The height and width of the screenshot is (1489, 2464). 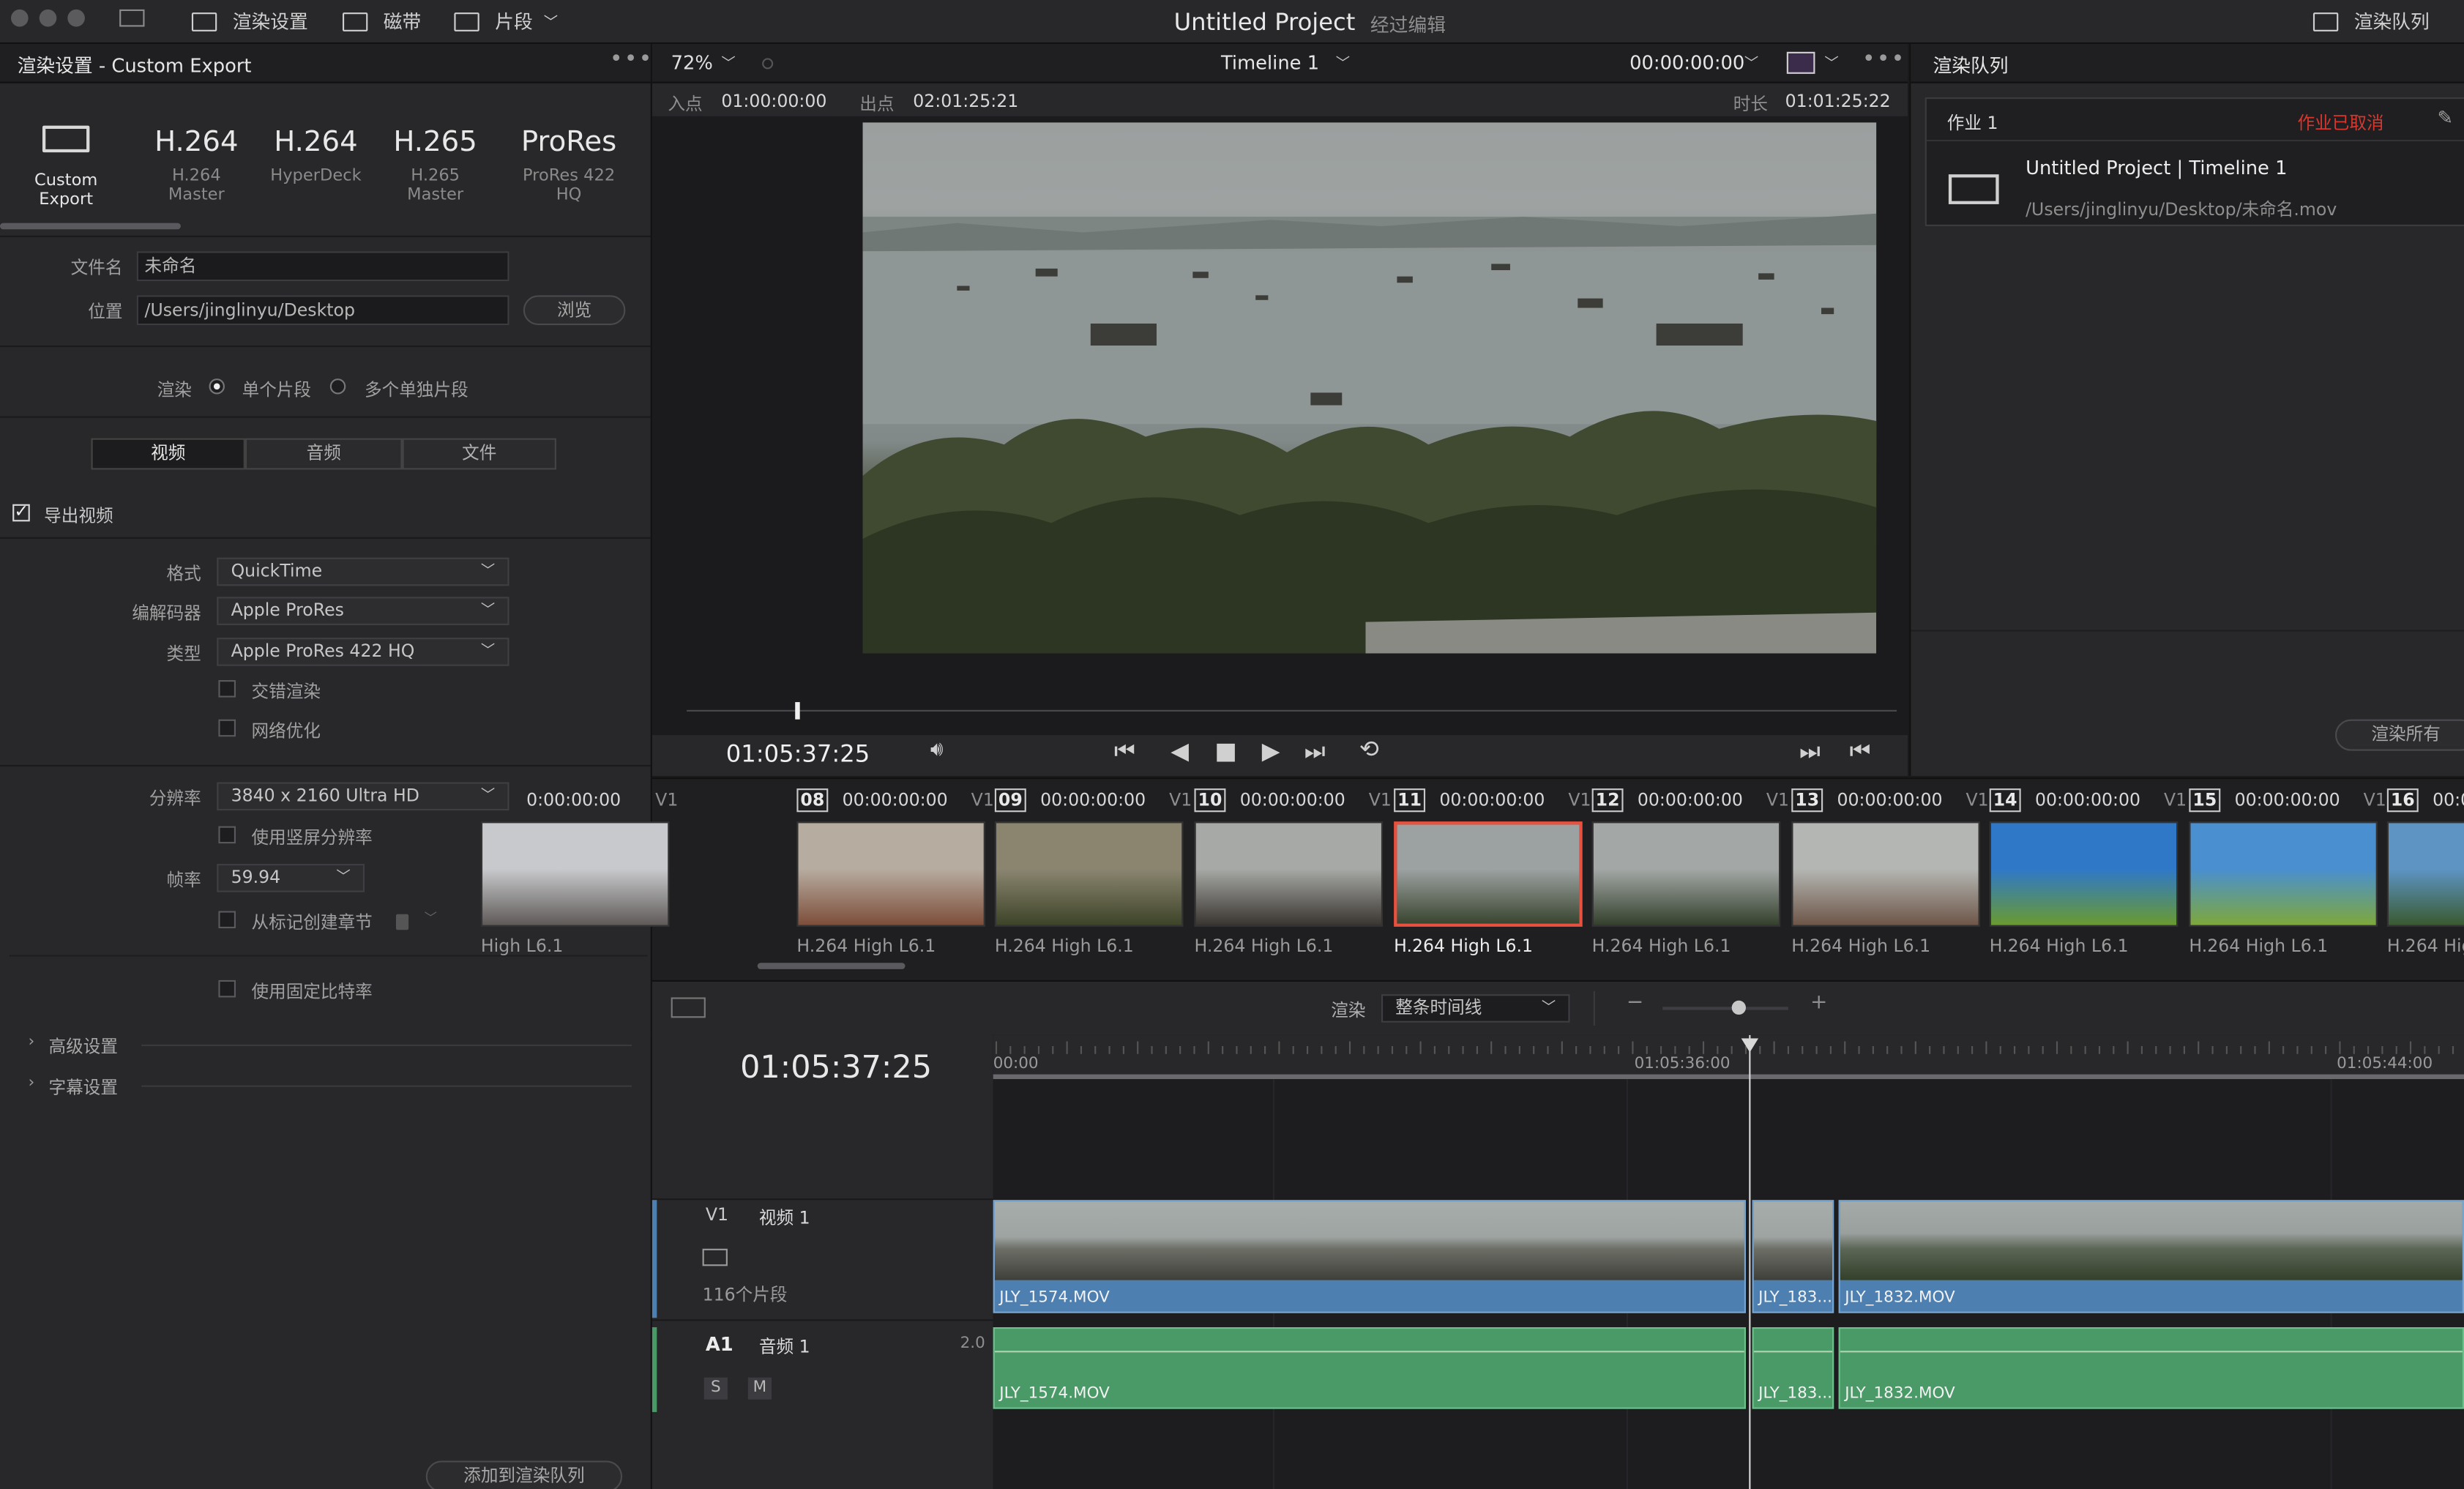 I want to click on filename-input: 未命名, so click(x=322, y=266).